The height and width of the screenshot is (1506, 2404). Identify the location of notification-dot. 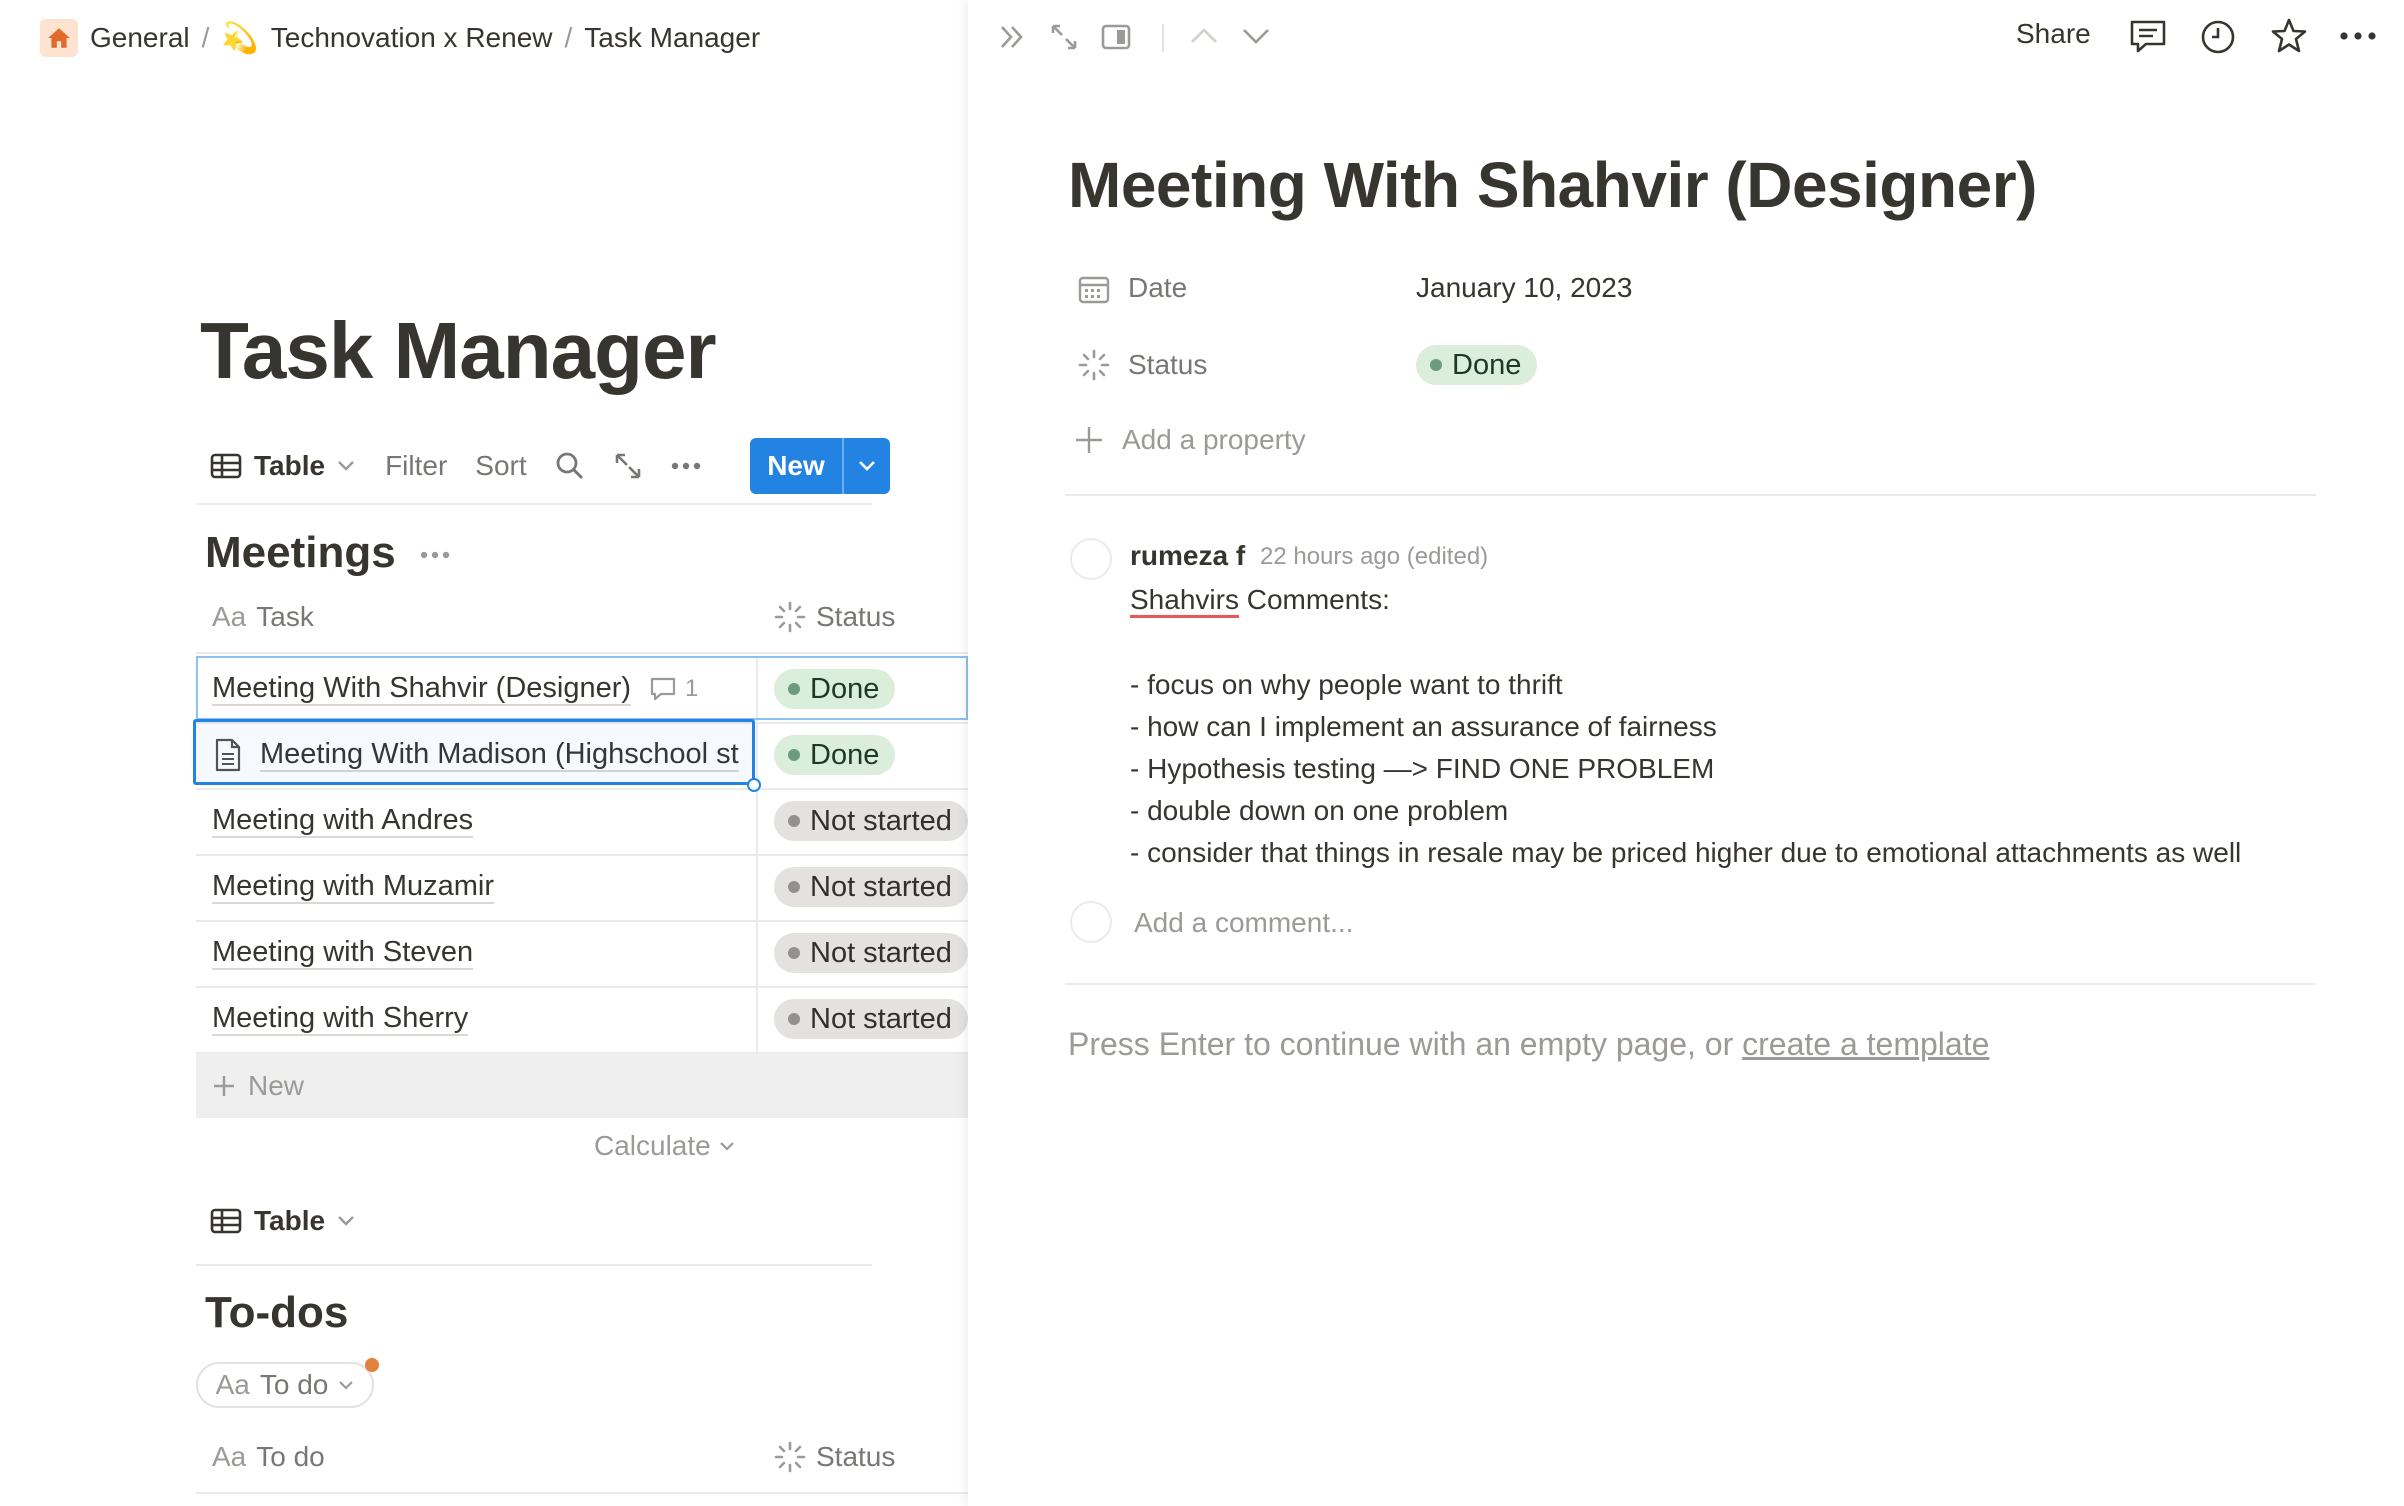
(372, 1365).